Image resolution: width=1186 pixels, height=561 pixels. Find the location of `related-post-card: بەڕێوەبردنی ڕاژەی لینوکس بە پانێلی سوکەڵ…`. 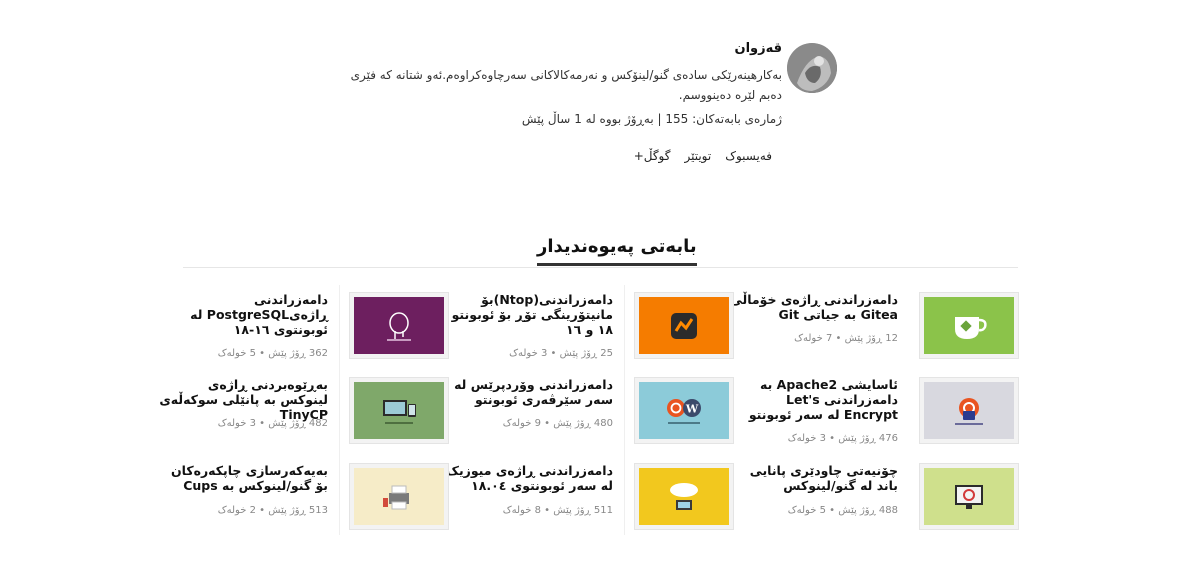

related-post-card: بەڕێوەبردنی ڕاژەی لینوکس بە پانێلی سوکەڵ… is located at coordinates (303, 417).